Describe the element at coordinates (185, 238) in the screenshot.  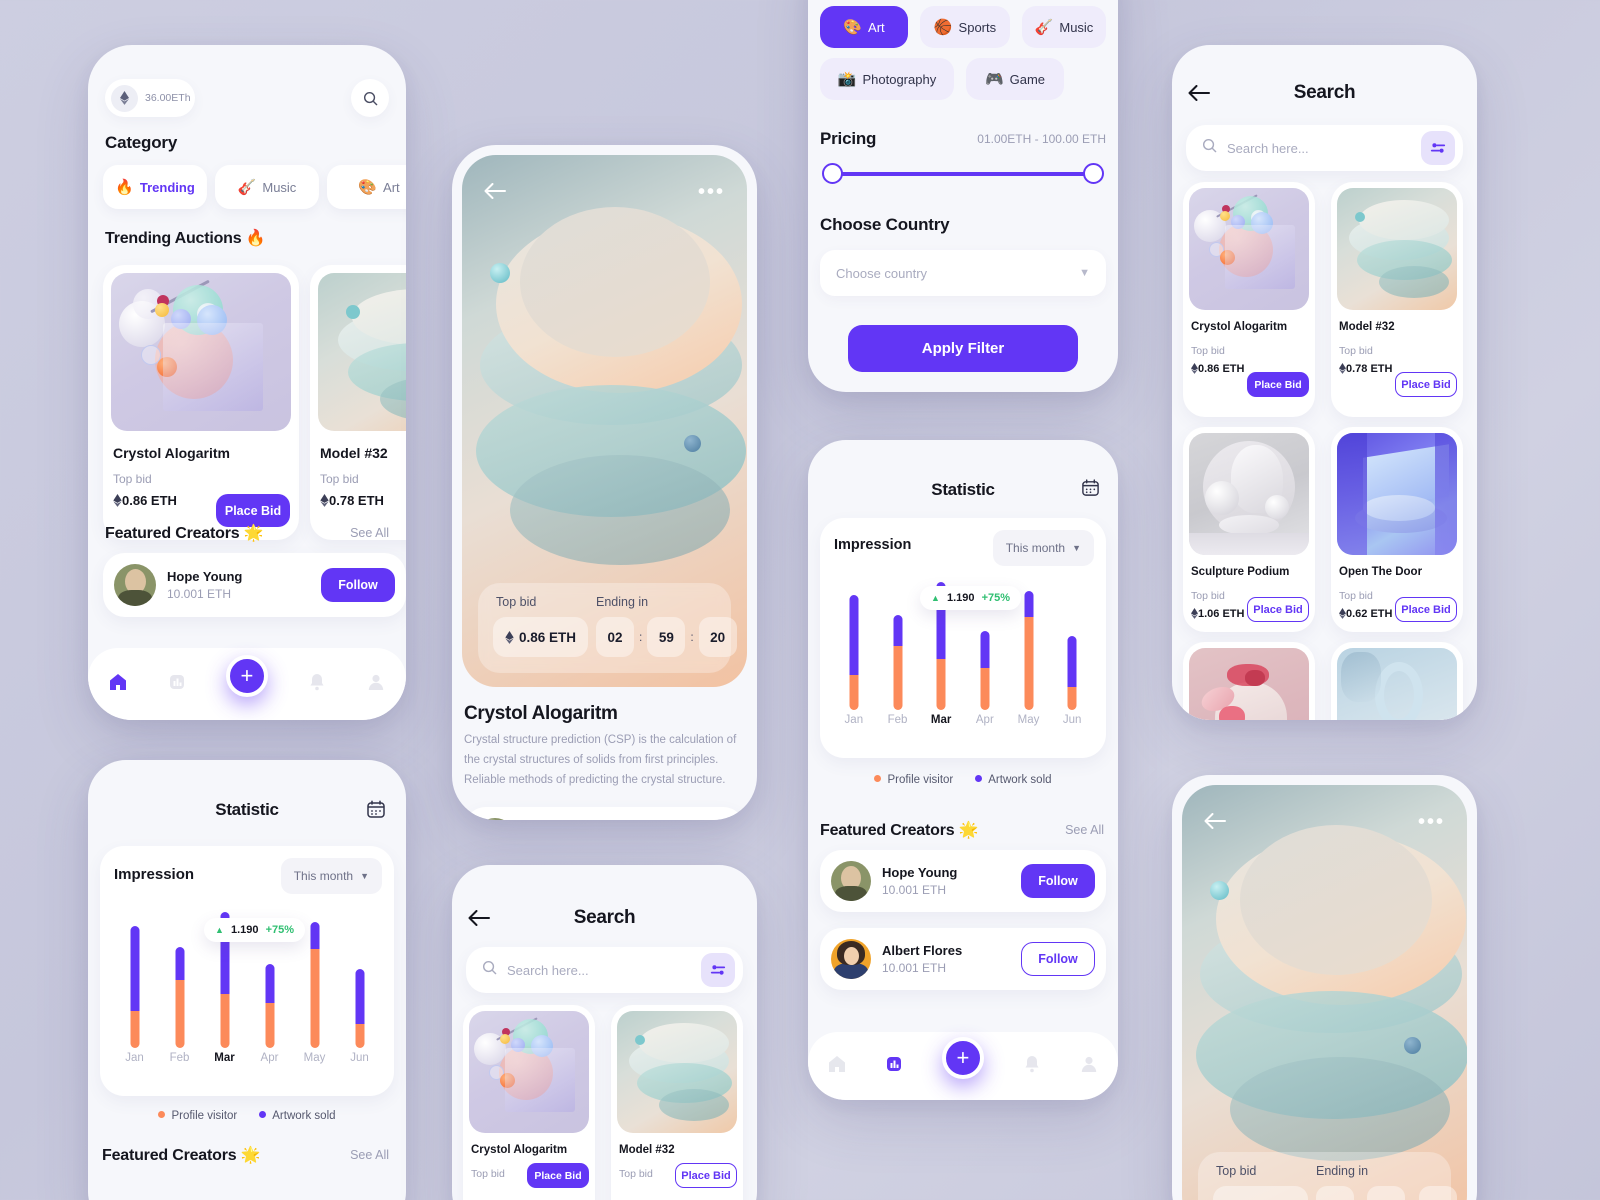
I see `trending-heading: Trending Auctions 🔥` at that location.